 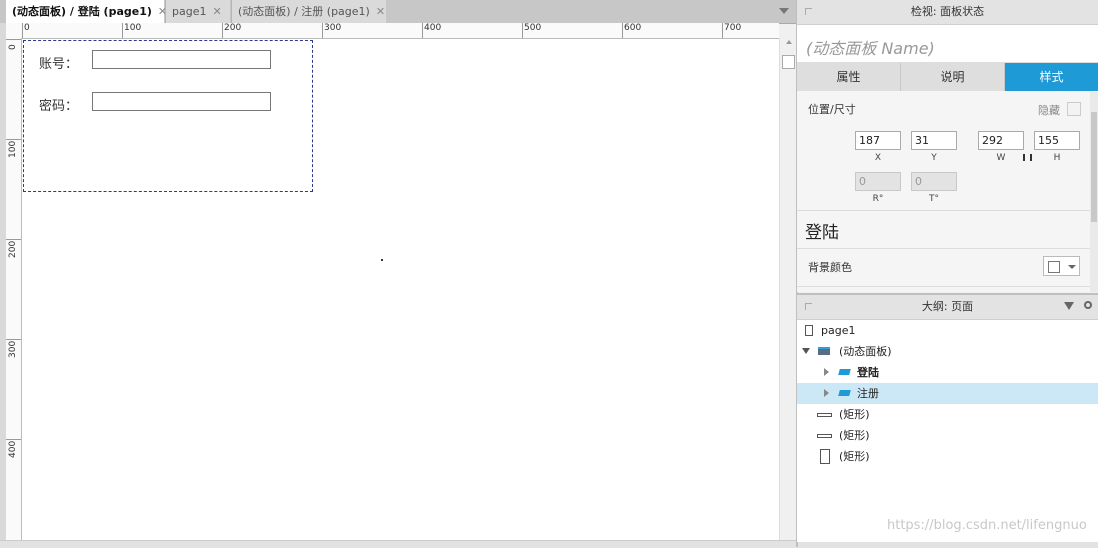 What do you see at coordinates (832, 109) in the screenshot?
I see `position-size-label: 位置/尺寸` at bounding box center [832, 109].